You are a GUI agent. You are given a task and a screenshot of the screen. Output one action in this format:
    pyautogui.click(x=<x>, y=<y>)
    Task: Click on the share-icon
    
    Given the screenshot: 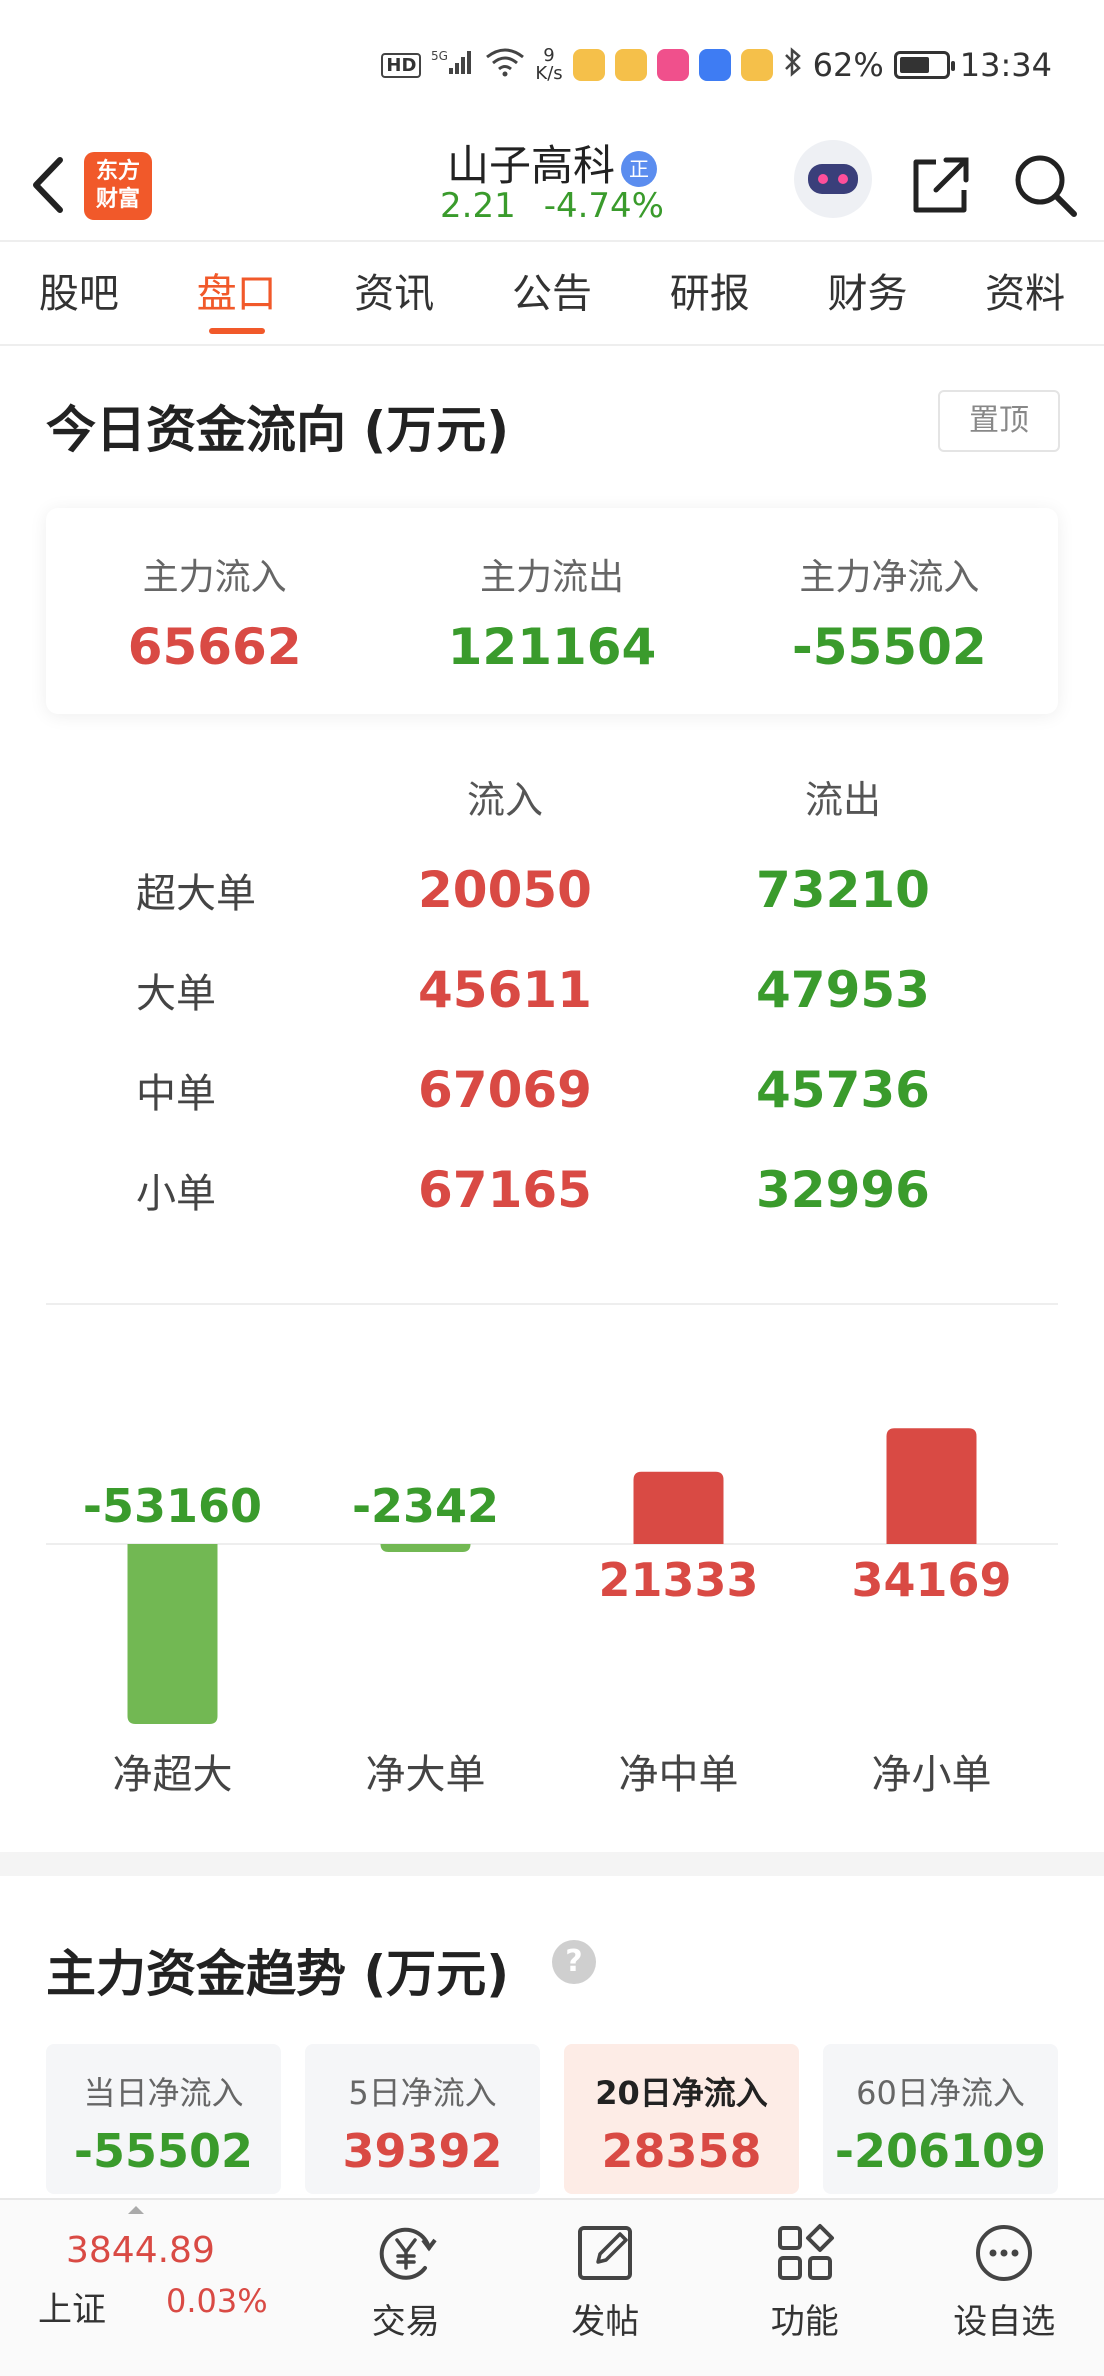 What is the action you would take?
    pyautogui.click(x=940, y=186)
    